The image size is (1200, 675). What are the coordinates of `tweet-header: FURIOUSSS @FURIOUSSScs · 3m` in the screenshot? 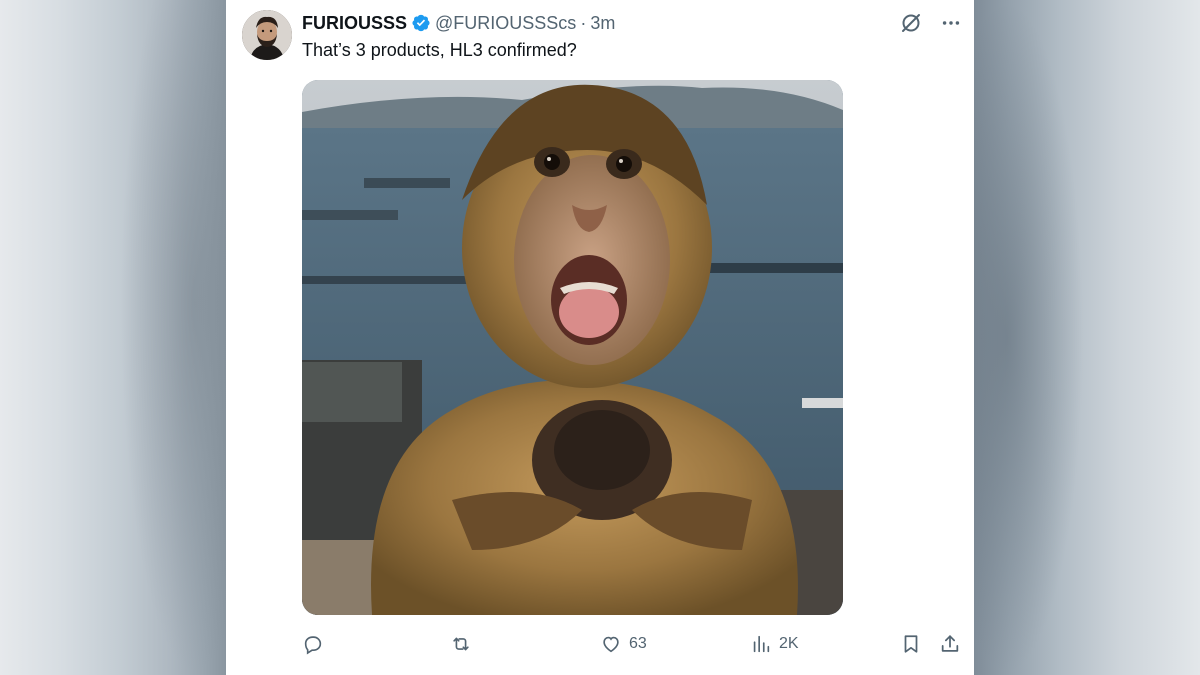 It's located at (458, 23).